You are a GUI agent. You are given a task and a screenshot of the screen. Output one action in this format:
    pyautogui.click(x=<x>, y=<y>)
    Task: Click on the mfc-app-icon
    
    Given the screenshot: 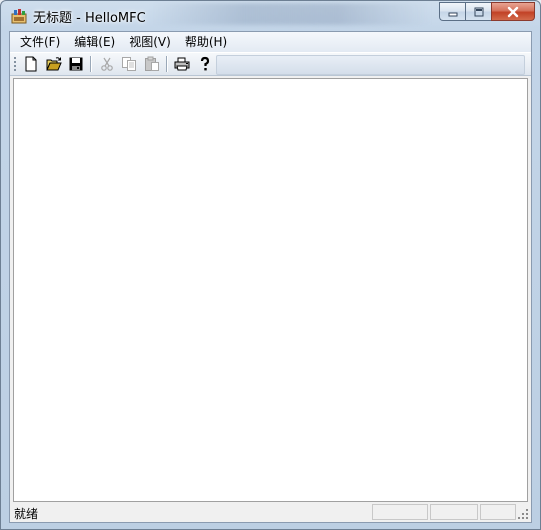 What is the action you would take?
    pyautogui.click(x=19, y=16)
    